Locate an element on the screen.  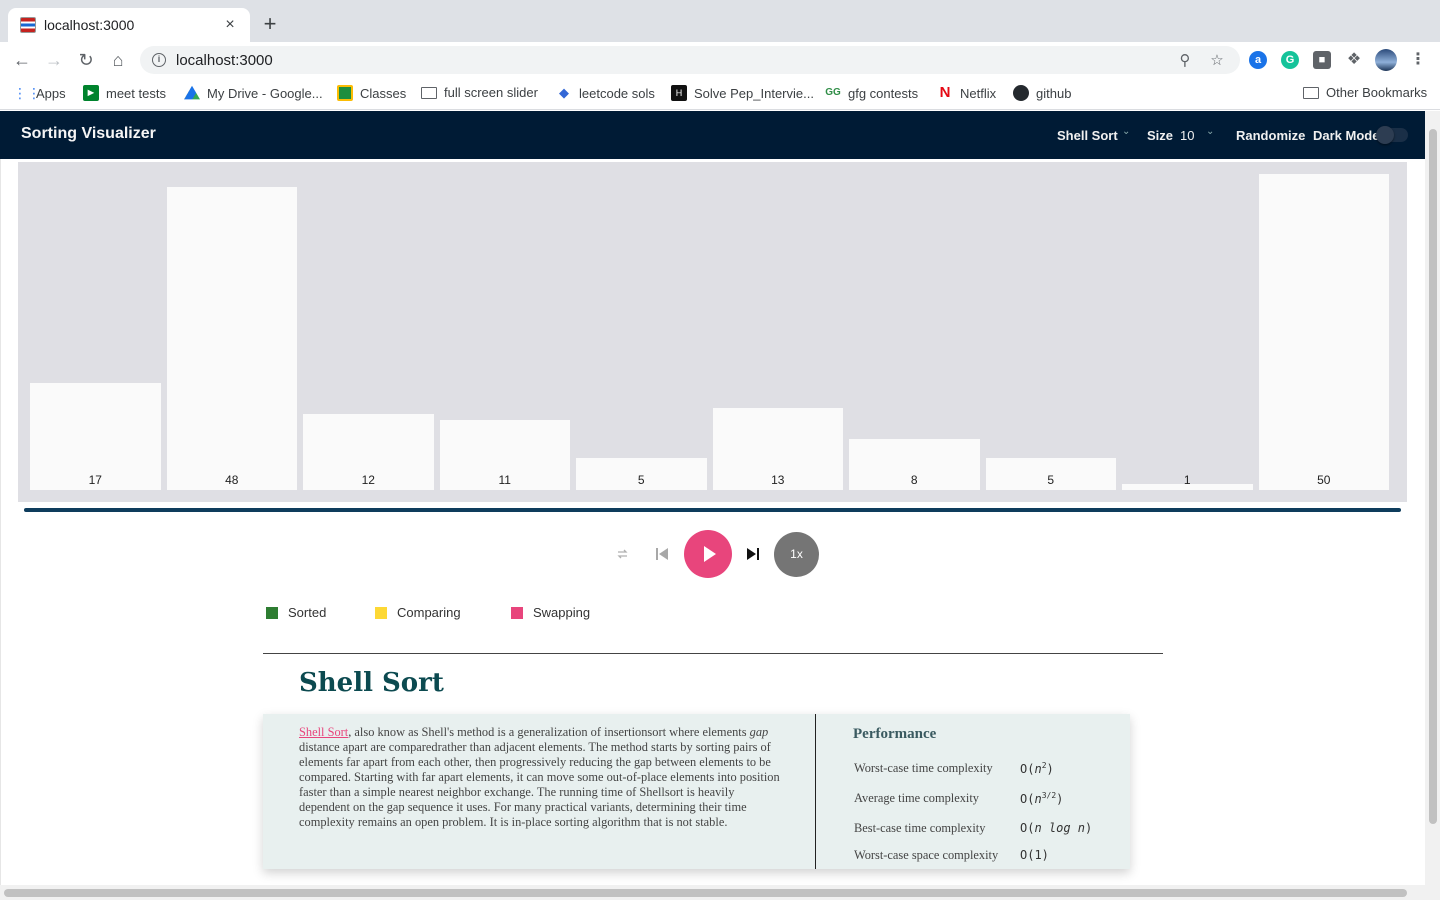
perf-value-best-time: O(n log n) is located at coordinates (1056, 828).